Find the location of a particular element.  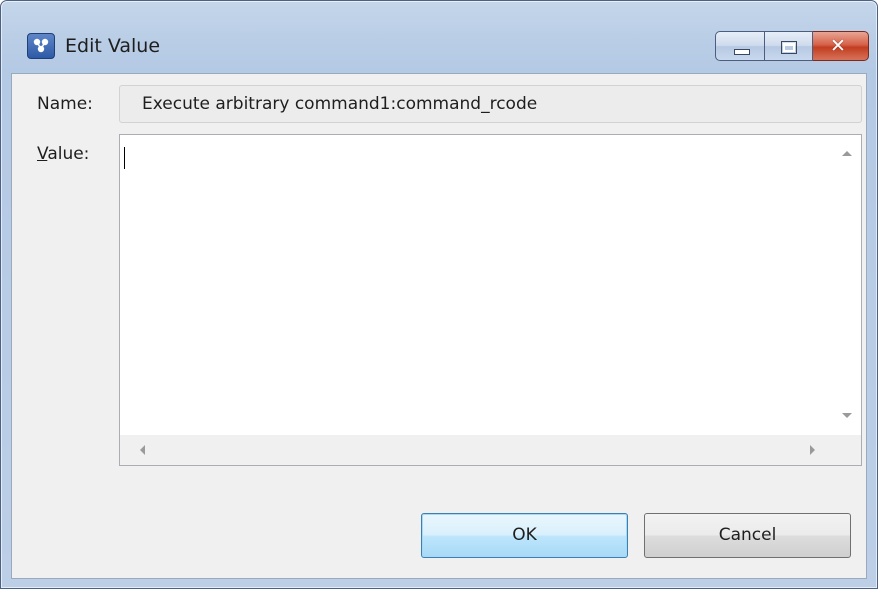

name-label: Name: is located at coordinates (65, 104).